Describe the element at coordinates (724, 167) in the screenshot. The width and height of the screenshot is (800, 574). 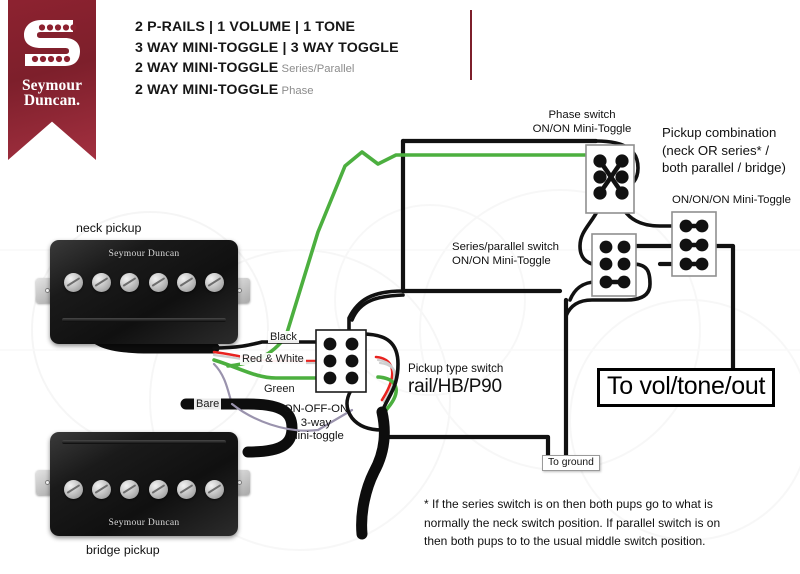
I see `pickup-combination-line3: both parallel / bridge)` at that location.